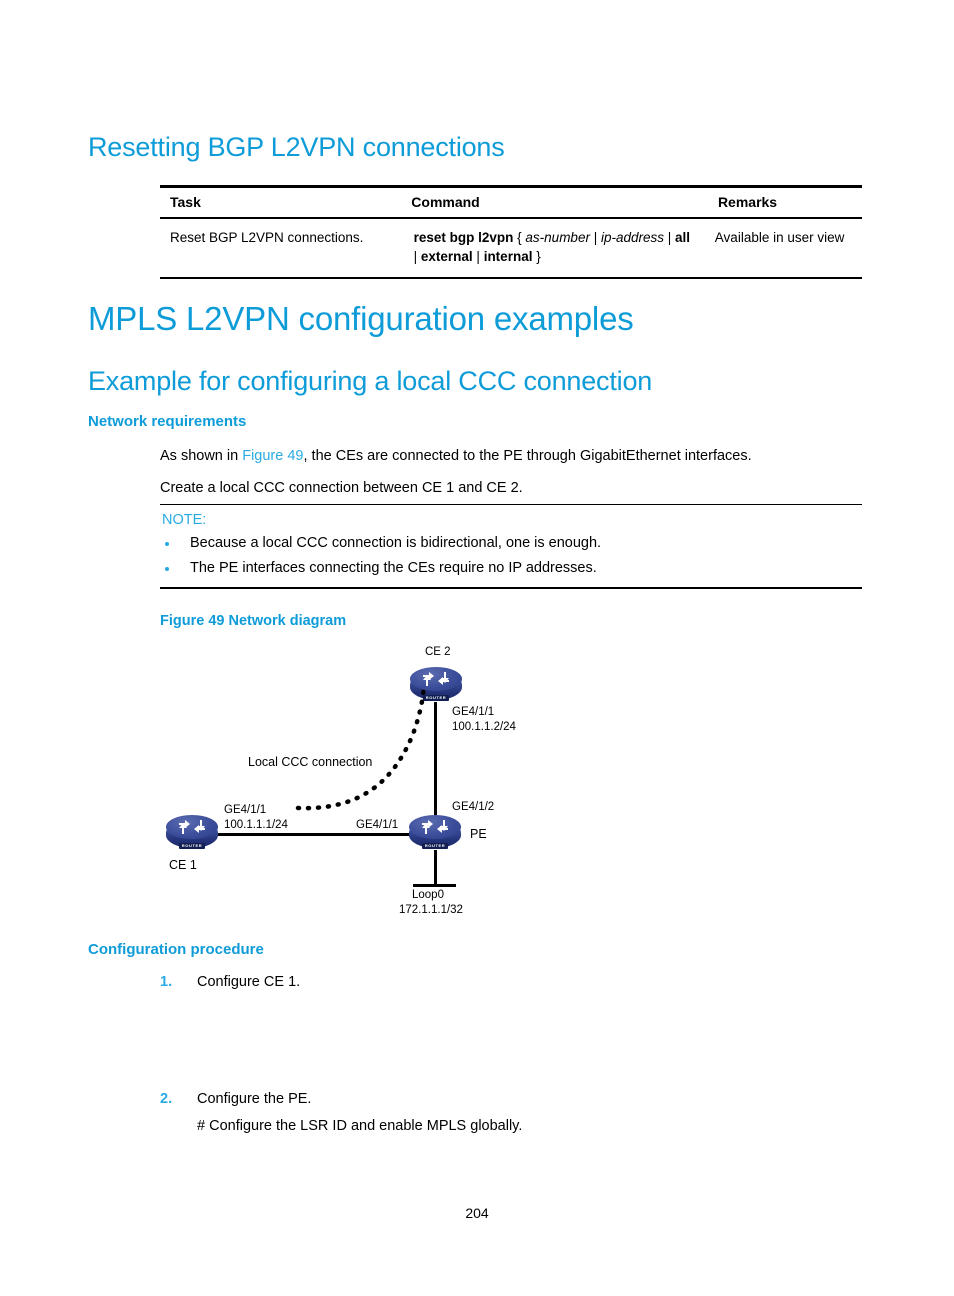  I want to click on command-token-all: all, so click(683, 237).